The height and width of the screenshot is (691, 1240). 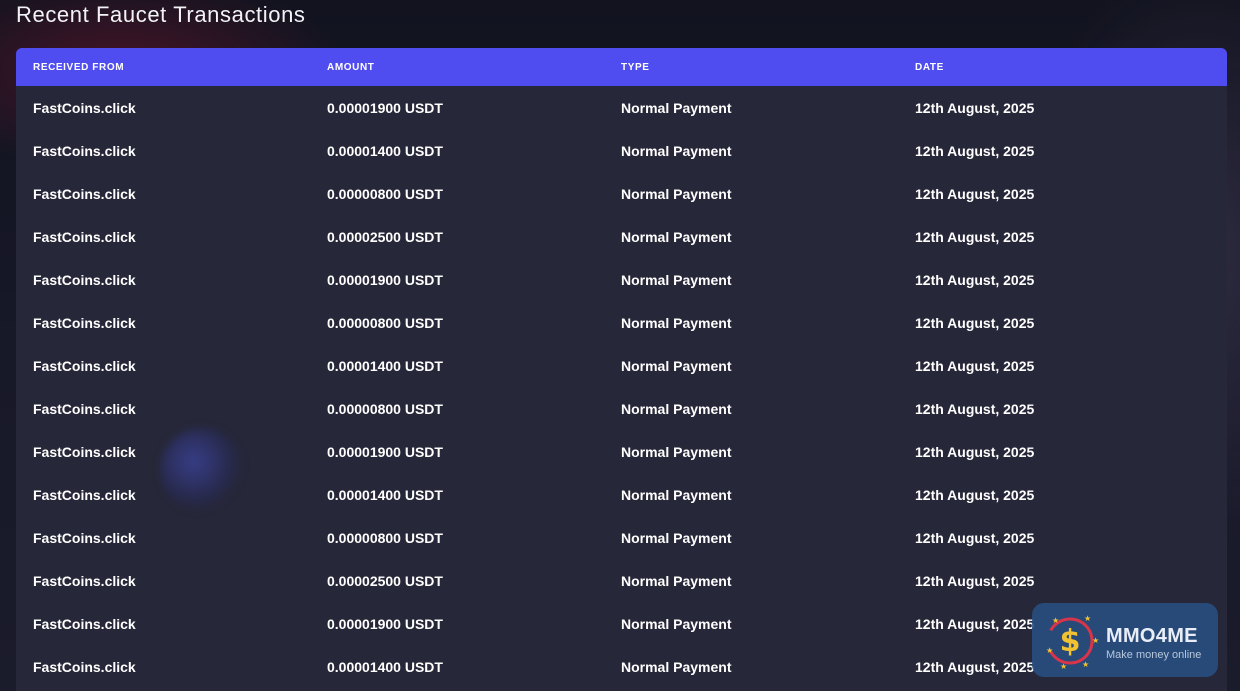 I want to click on page-title: Recent Faucet Transactions, so click(x=161, y=14).